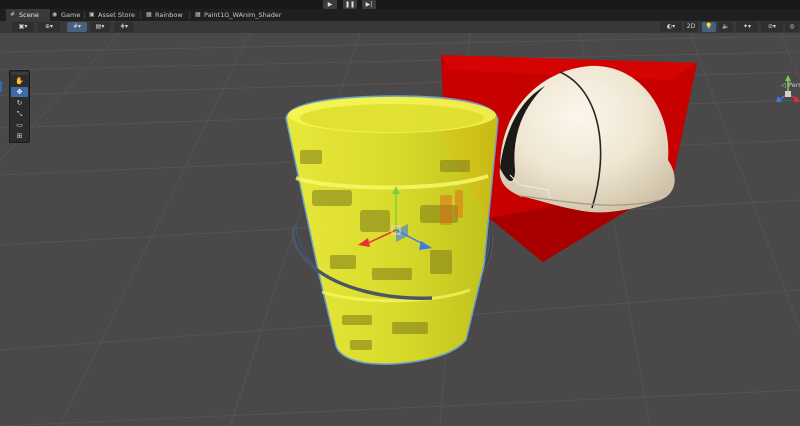  I want to click on transform-tool-button: ⊞, so click(19, 136).